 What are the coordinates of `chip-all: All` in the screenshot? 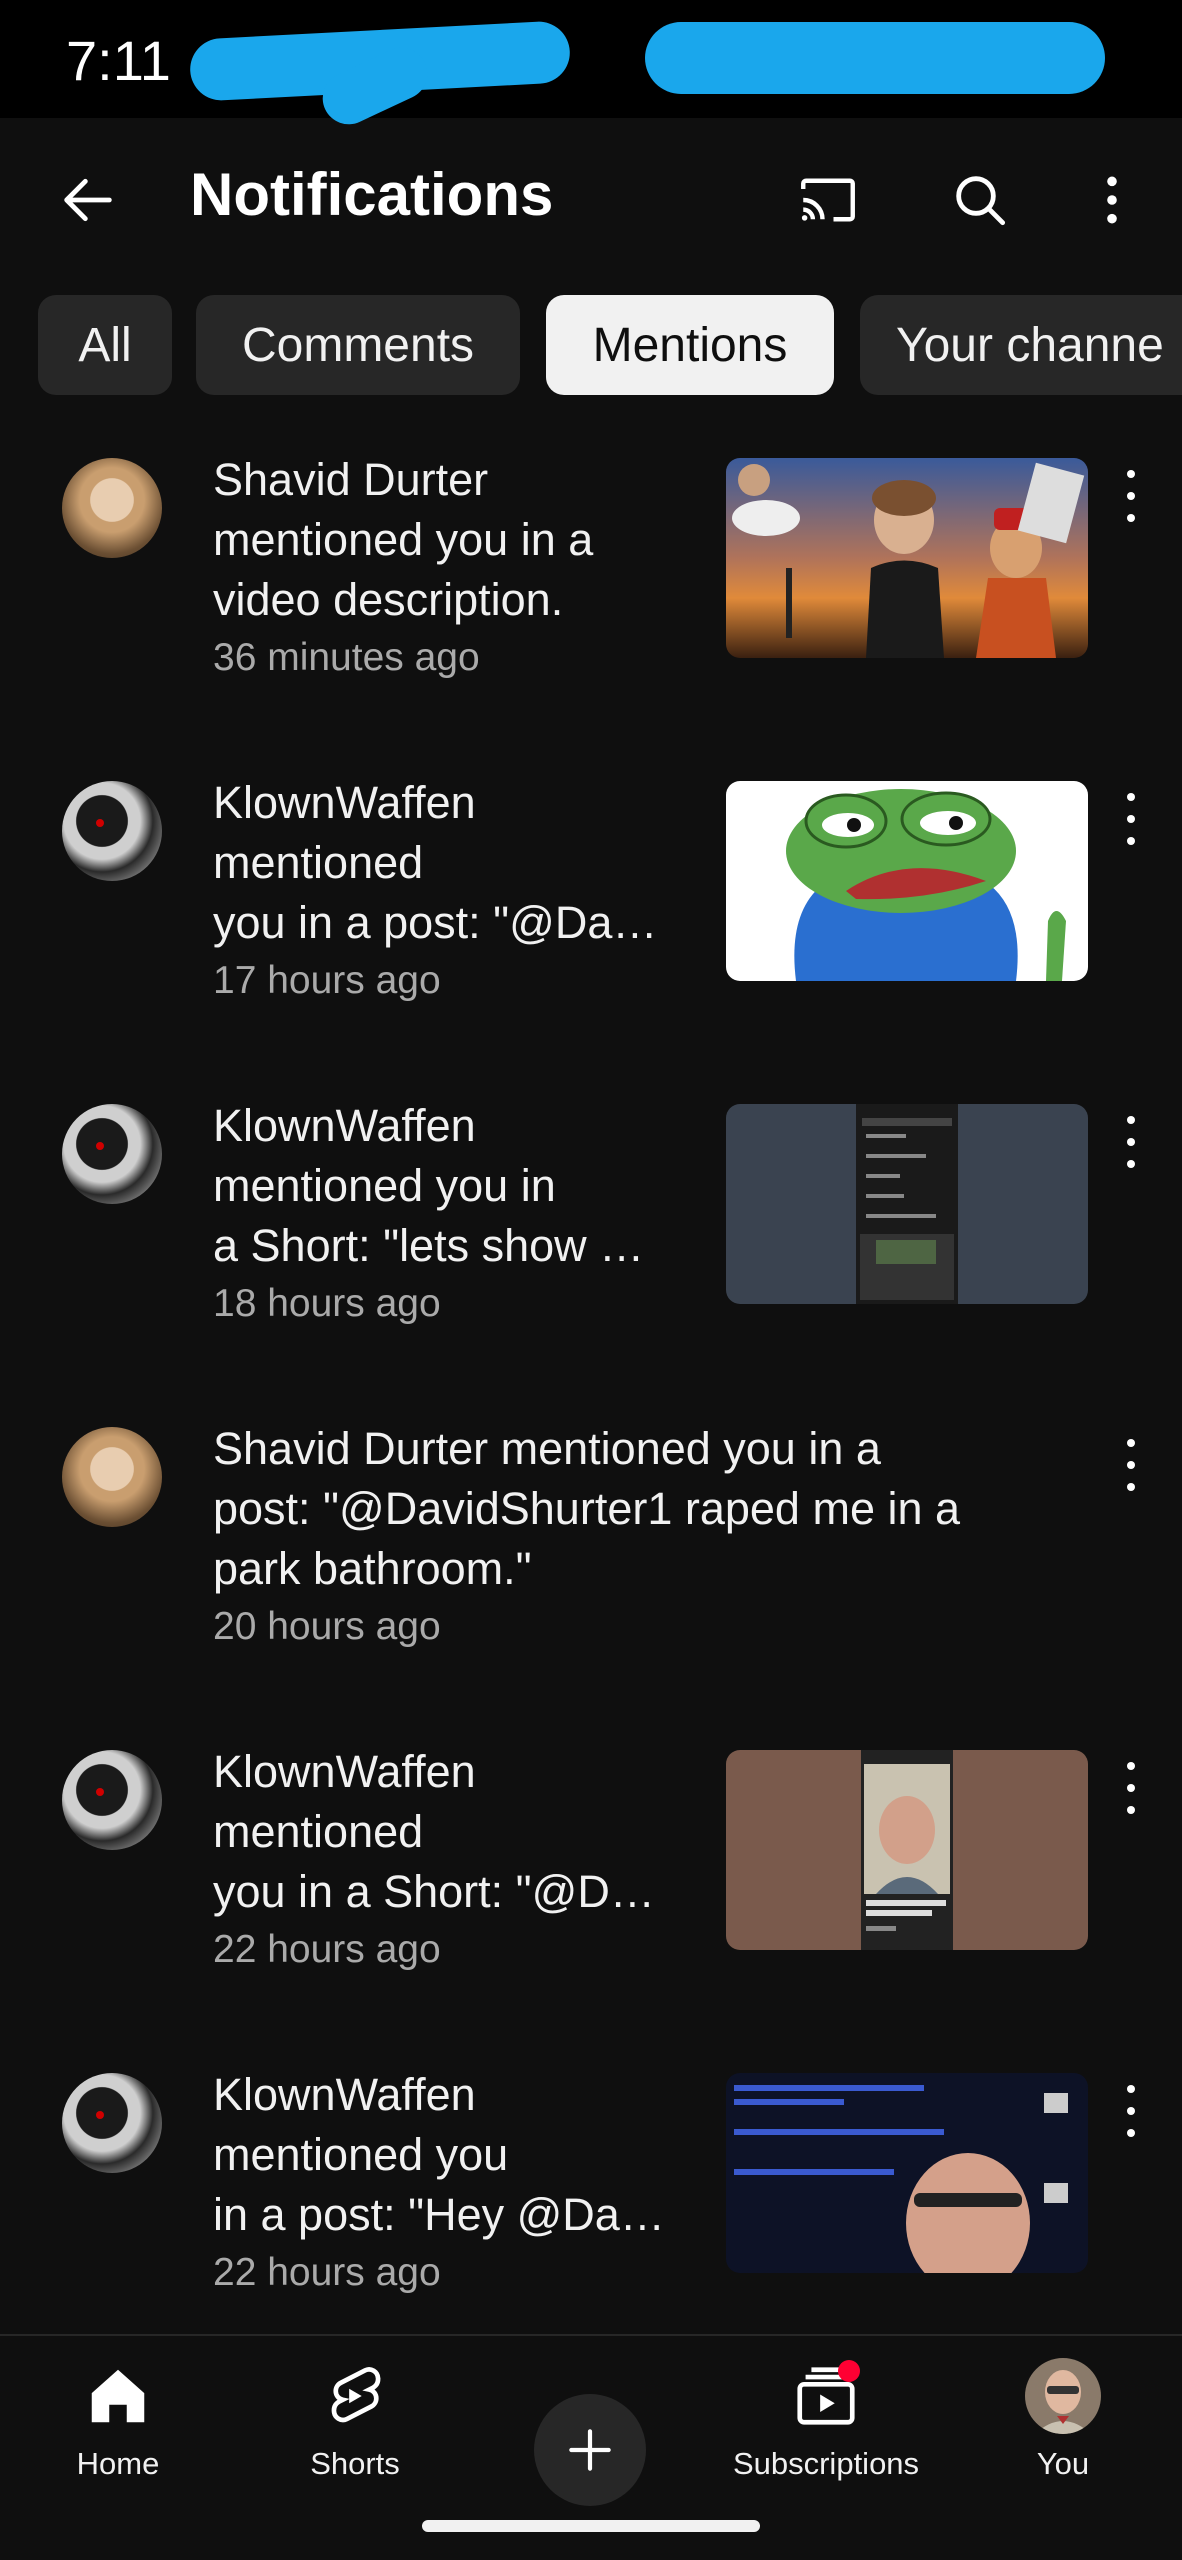 It's located at (105, 345).